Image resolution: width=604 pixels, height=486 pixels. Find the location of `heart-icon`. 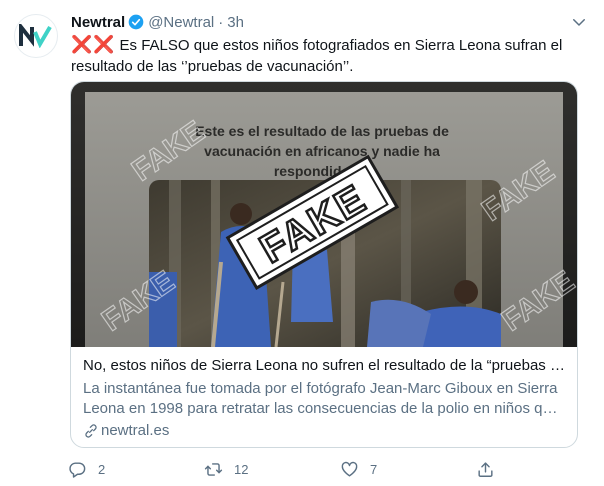

heart-icon is located at coordinates (349, 469).